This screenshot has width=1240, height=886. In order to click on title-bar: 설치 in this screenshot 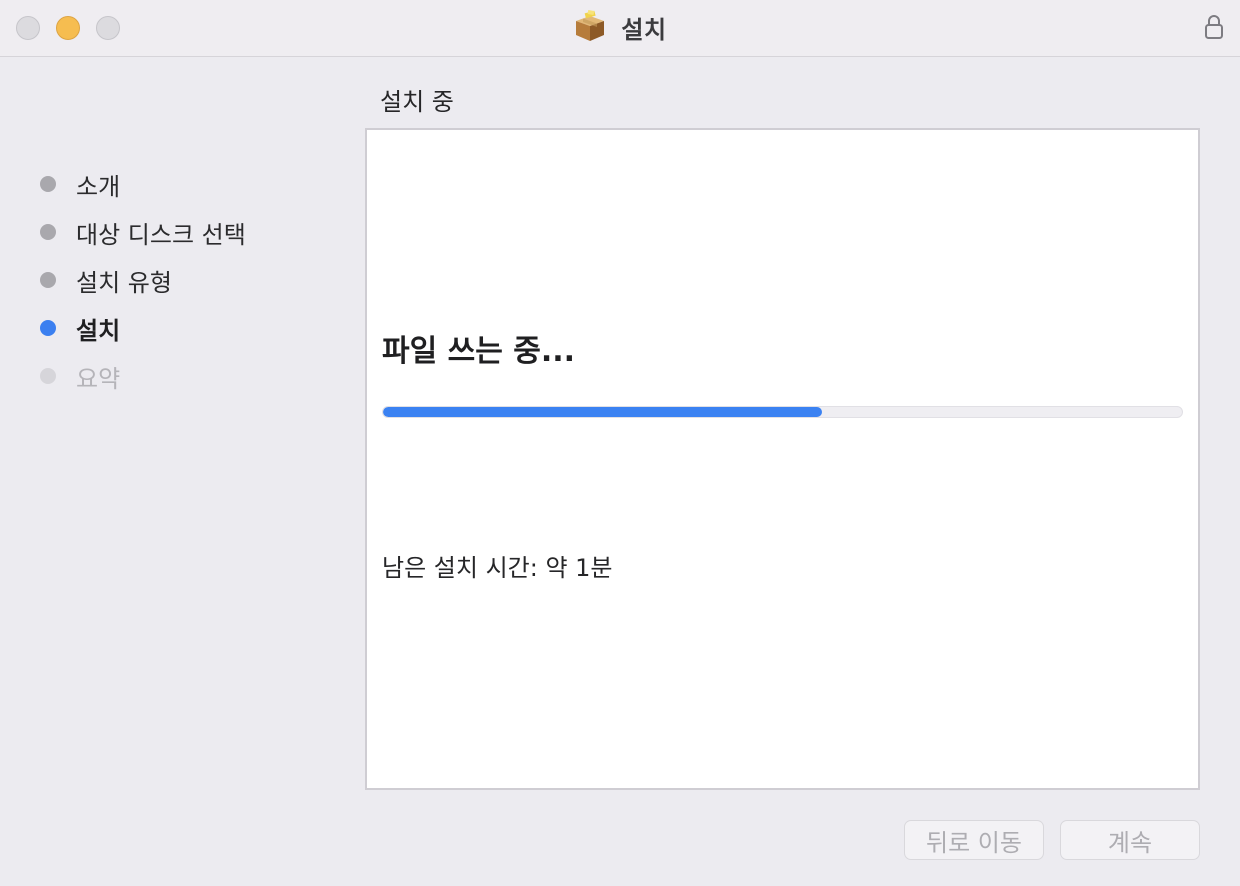, I will do `click(620, 28)`.